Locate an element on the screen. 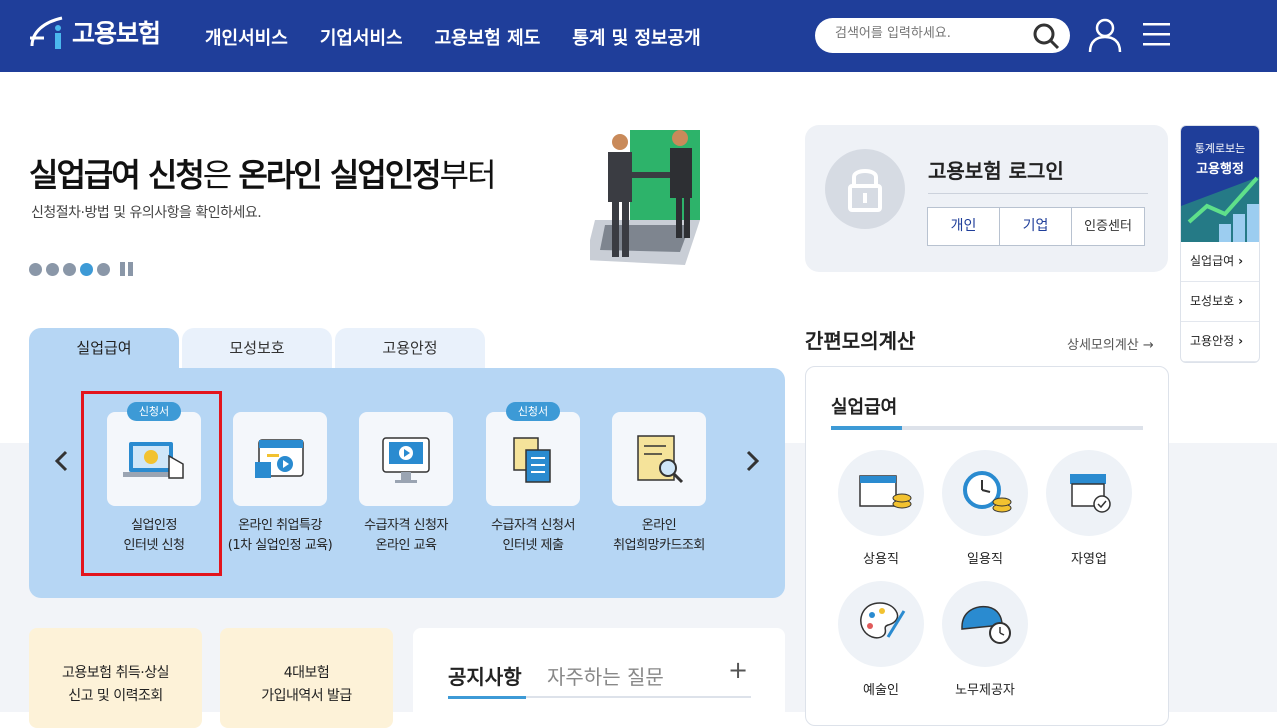 This screenshot has width=1277, height=728. calc-item-labor-provider: 노무제공자 is located at coordinates (985, 639).